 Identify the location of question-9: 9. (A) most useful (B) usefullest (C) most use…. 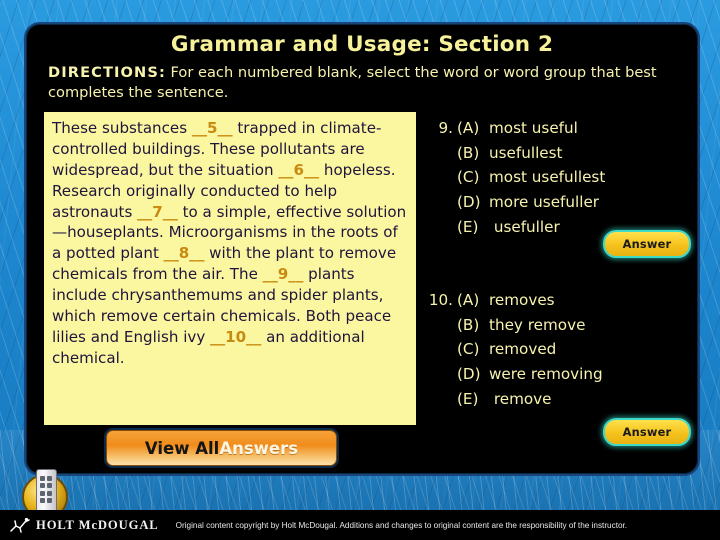
(514, 178).